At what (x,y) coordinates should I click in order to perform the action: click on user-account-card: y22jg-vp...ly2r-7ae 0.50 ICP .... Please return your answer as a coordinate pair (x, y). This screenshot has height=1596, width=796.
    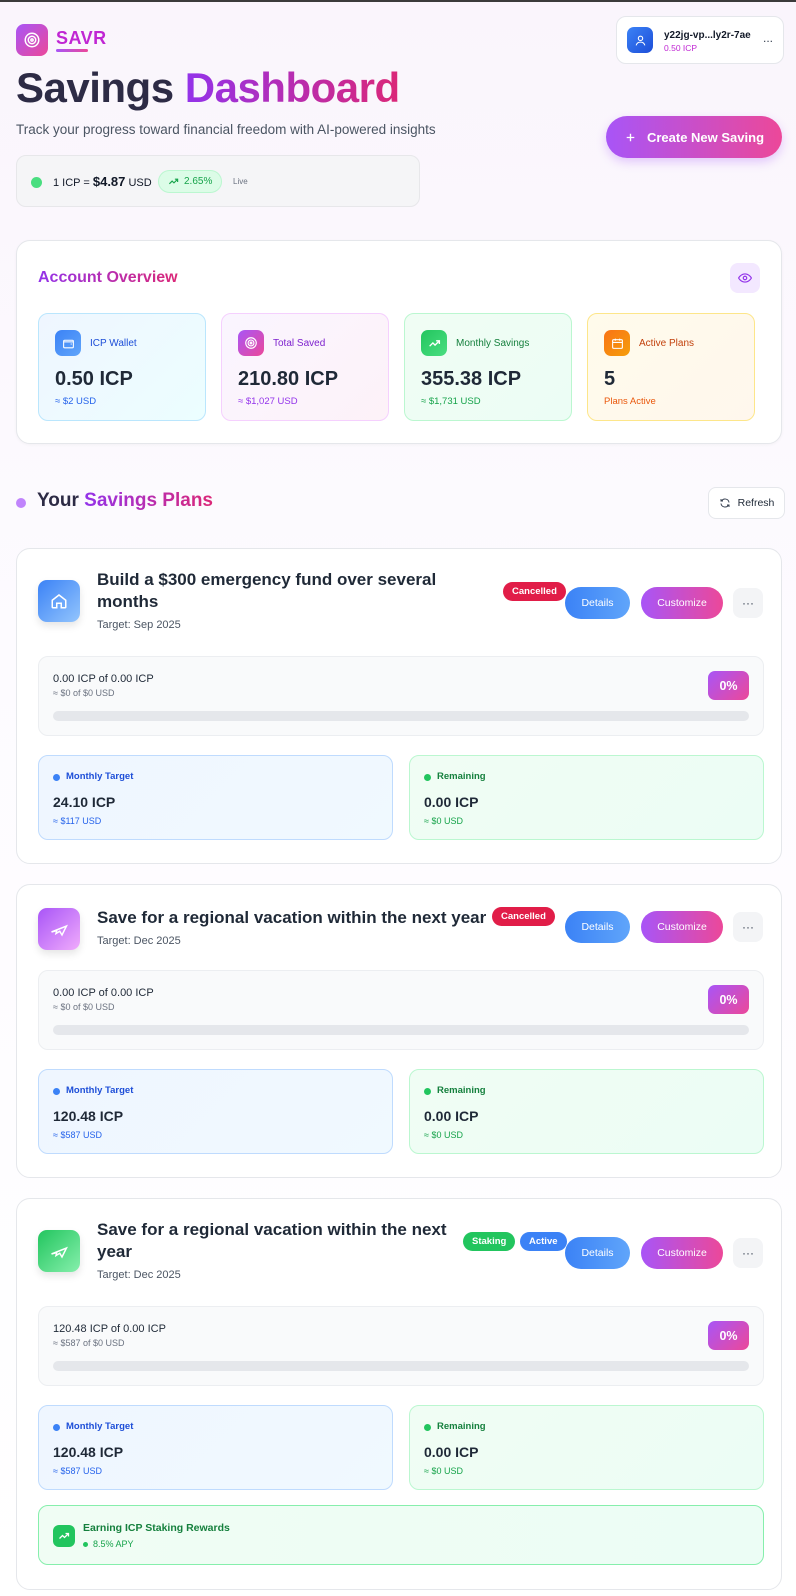
    Looking at the image, I should click on (700, 40).